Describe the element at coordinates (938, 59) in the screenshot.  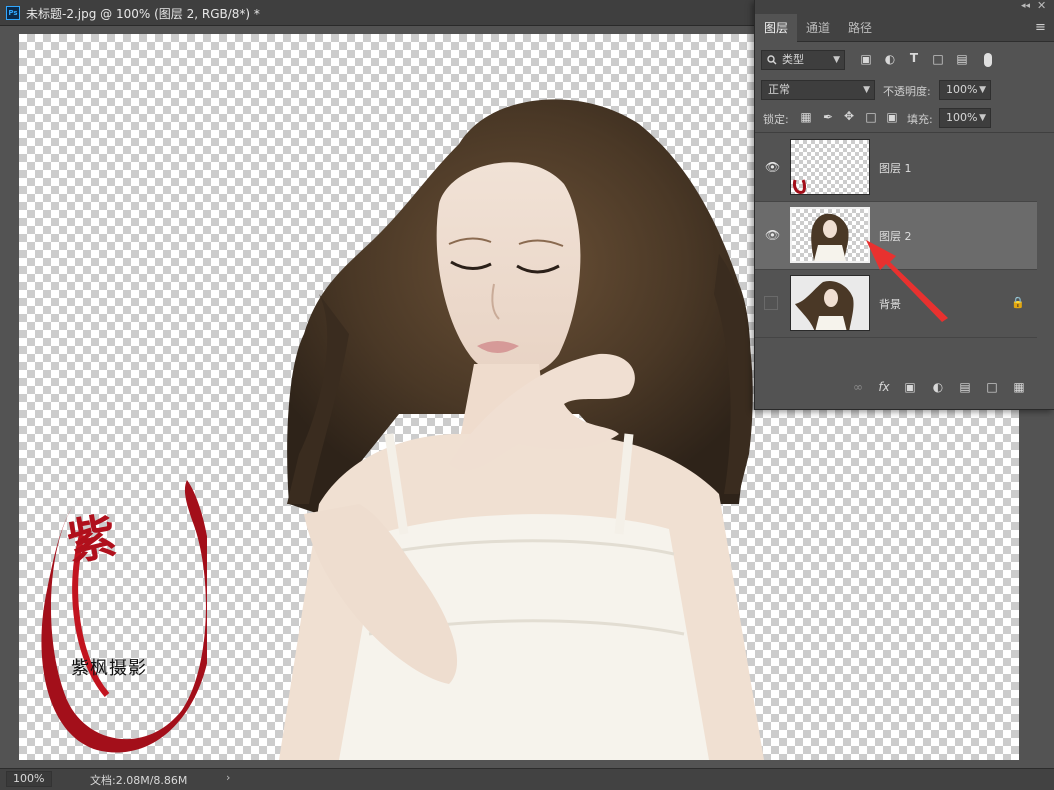
I see `shape-filter-icon: □` at that location.